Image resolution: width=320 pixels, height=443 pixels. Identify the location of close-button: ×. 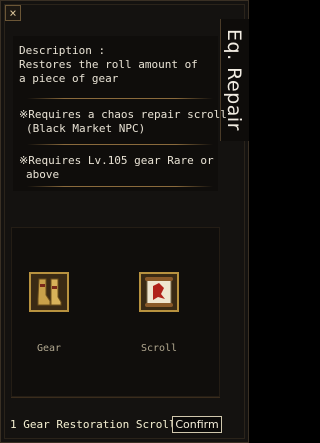
(13, 13).